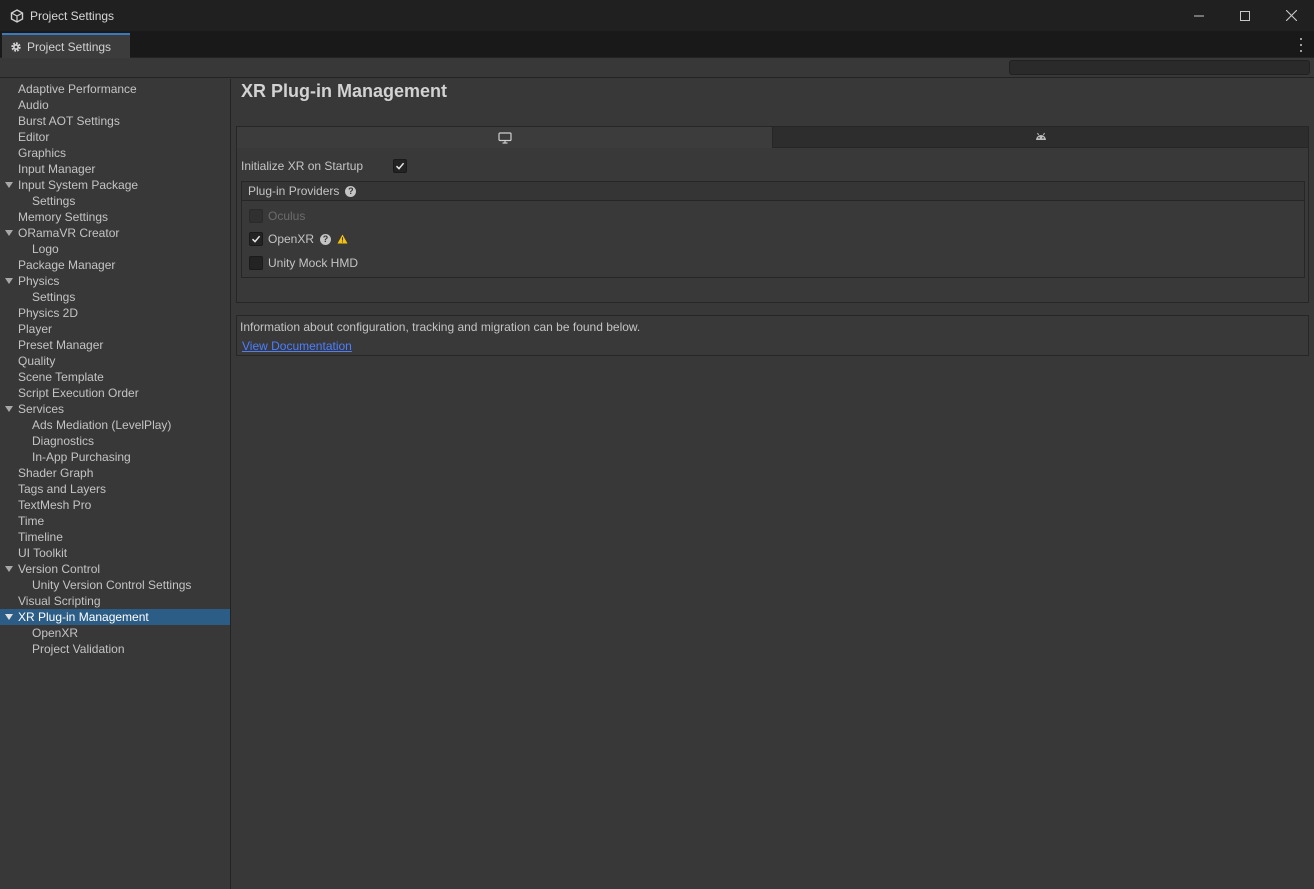 This screenshot has width=1314, height=889. What do you see at coordinates (115, 105) in the screenshot?
I see `sidebar-item: Audio` at bounding box center [115, 105].